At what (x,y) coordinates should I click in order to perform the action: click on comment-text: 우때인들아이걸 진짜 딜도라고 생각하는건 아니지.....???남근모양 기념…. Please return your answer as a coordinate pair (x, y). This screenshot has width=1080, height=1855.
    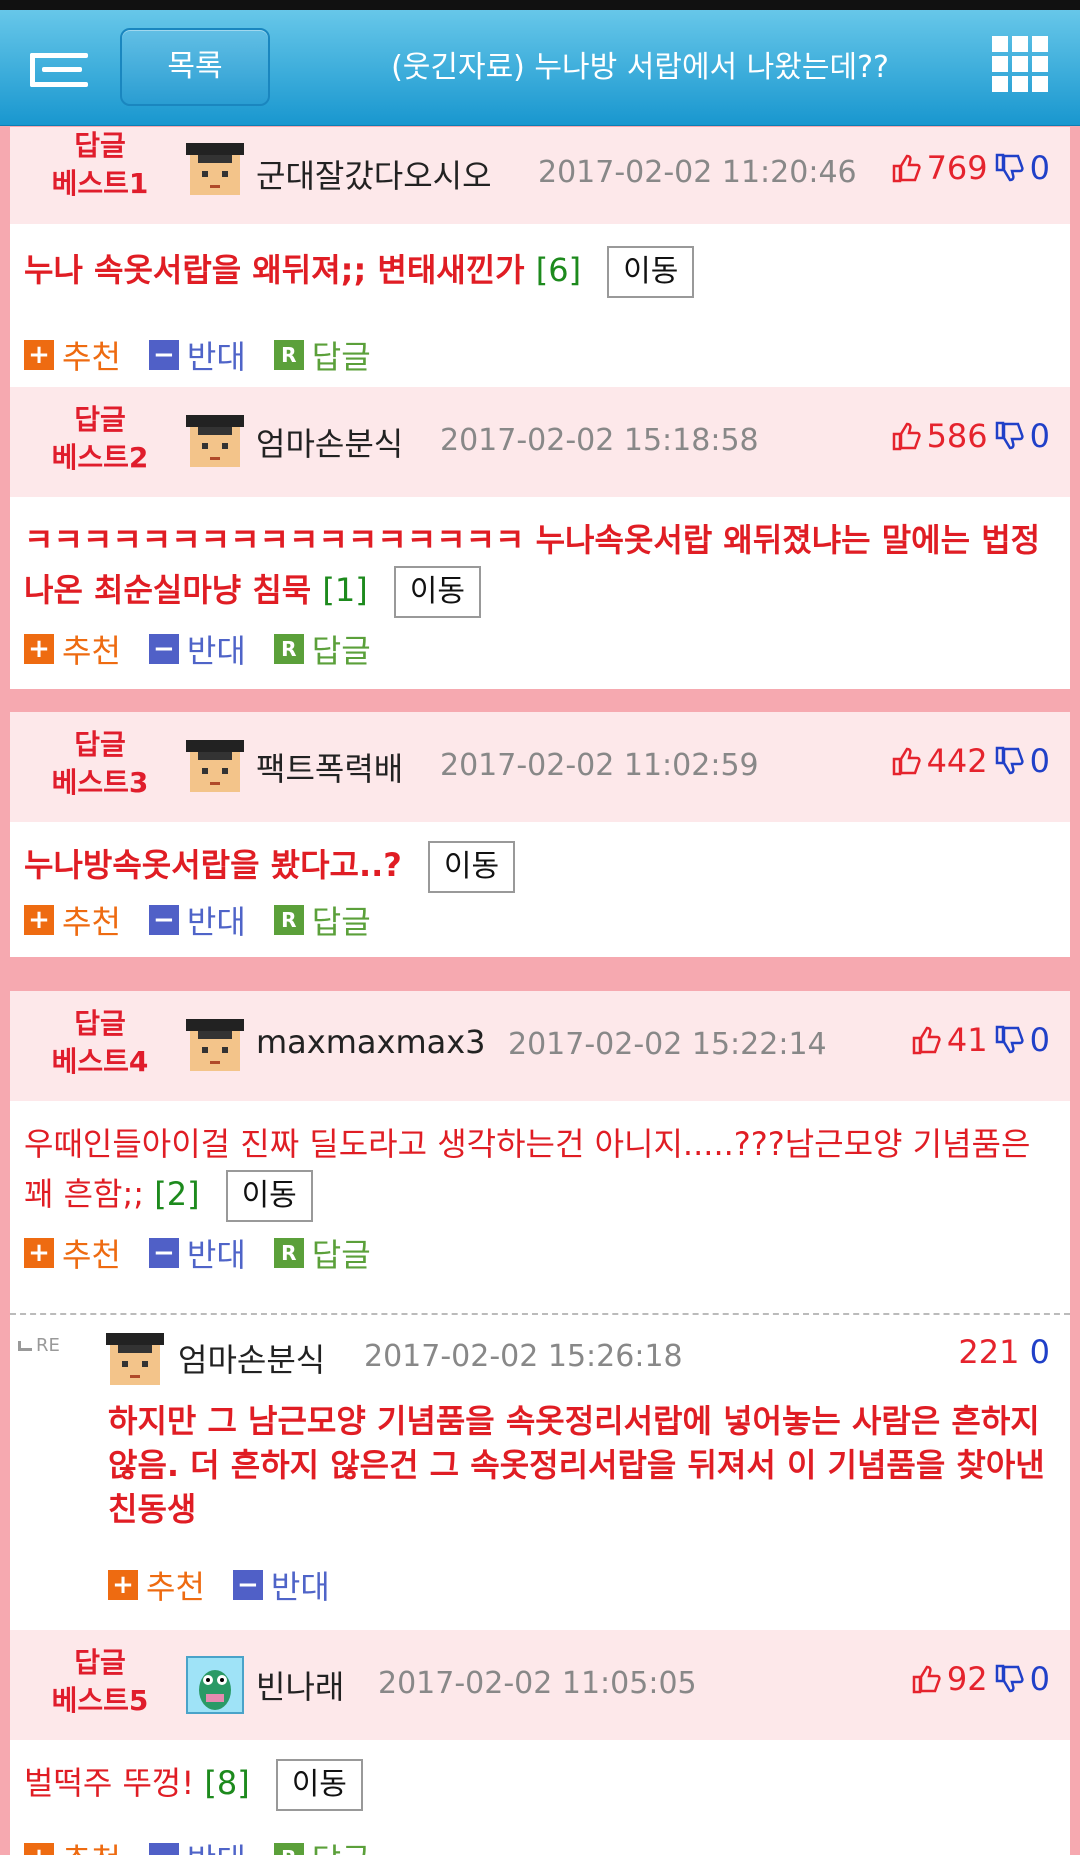
    Looking at the image, I should click on (539, 1170).